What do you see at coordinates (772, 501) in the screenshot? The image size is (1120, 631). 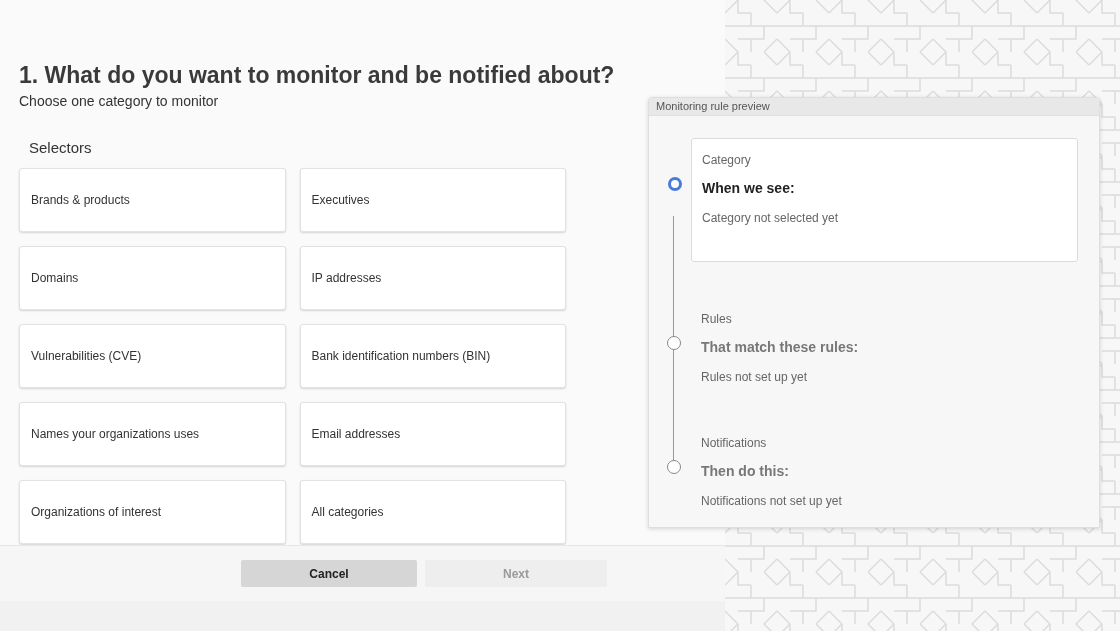 I see `step-status: Notifications not set up yet` at bounding box center [772, 501].